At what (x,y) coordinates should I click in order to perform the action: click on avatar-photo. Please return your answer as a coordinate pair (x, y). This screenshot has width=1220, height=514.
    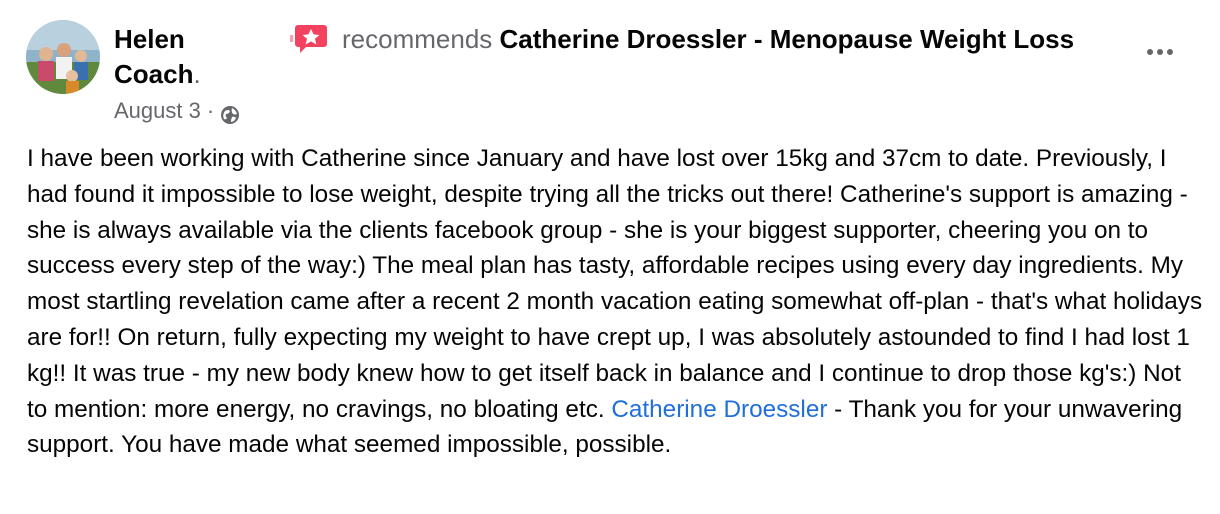
    Looking at the image, I should click on (63, 57).